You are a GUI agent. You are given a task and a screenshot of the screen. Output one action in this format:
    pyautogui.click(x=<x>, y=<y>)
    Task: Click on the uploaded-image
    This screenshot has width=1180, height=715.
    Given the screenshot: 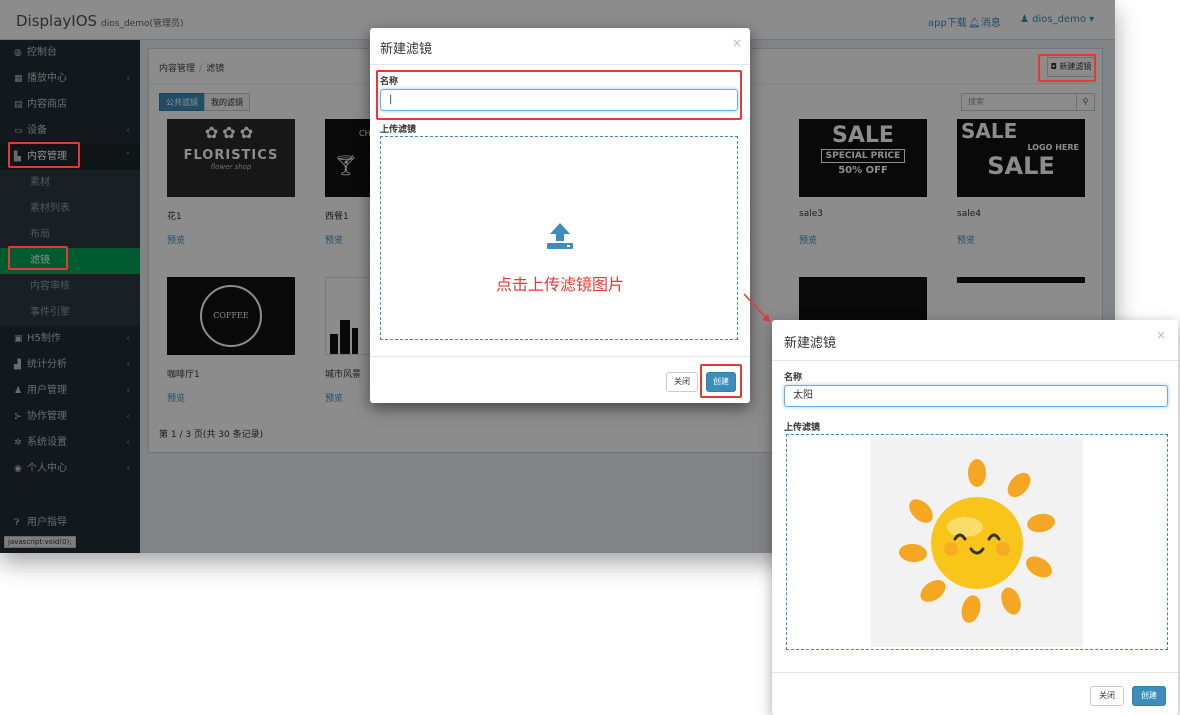 What is the action you would take?
    pyautogui.click(x=977, y=542)
    